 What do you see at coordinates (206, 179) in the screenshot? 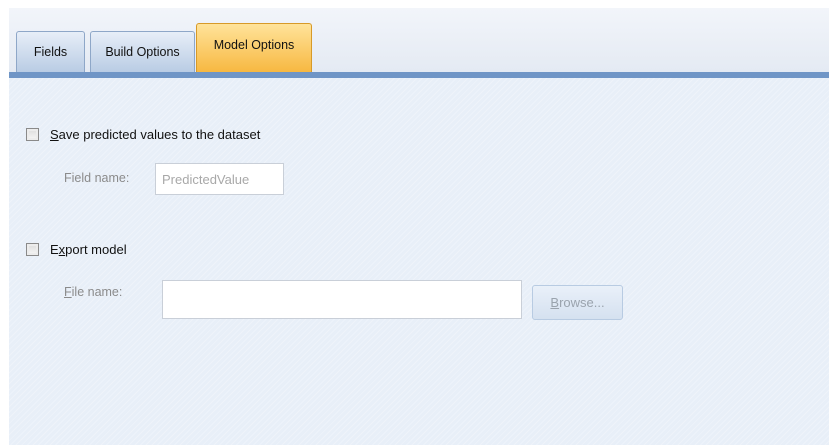
I see `field-name-value: PredictedValue` at bounding box center [206, 179].